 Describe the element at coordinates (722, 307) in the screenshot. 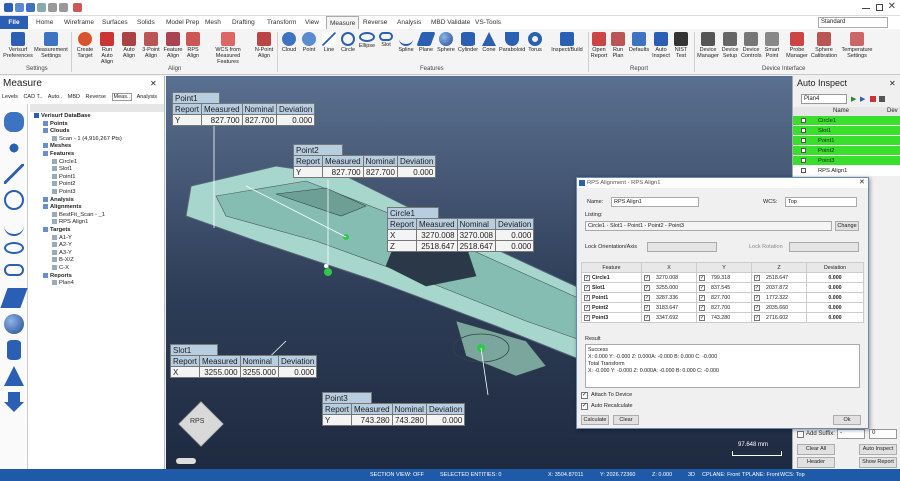

I see `grid-row: ✓ Point2 ✓ 3183.647 ✓ 827.700 ✓ 2035.660 0.000` at that location.